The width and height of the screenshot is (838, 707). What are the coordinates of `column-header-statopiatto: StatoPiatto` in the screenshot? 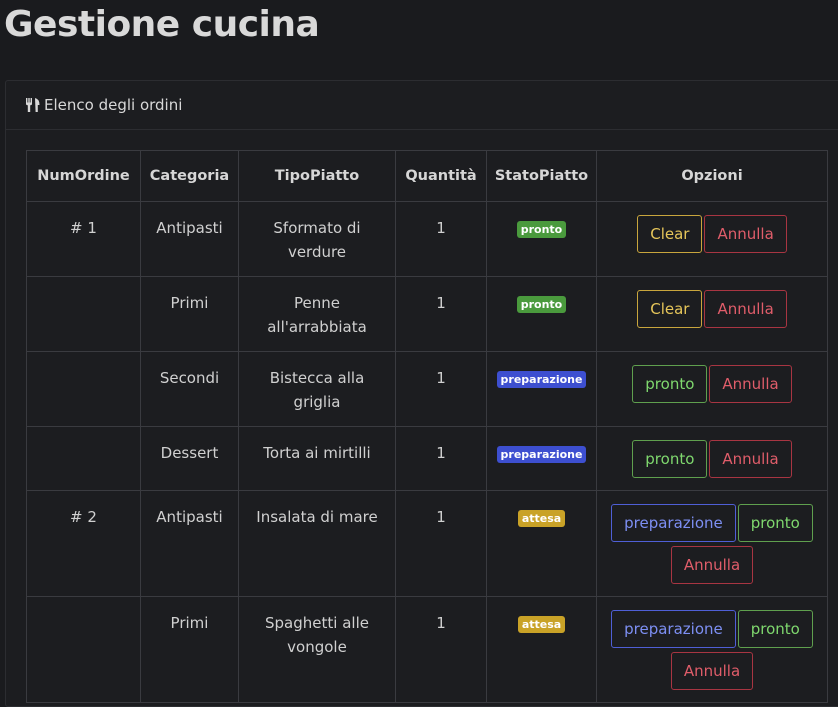 It's located at (541, 176).